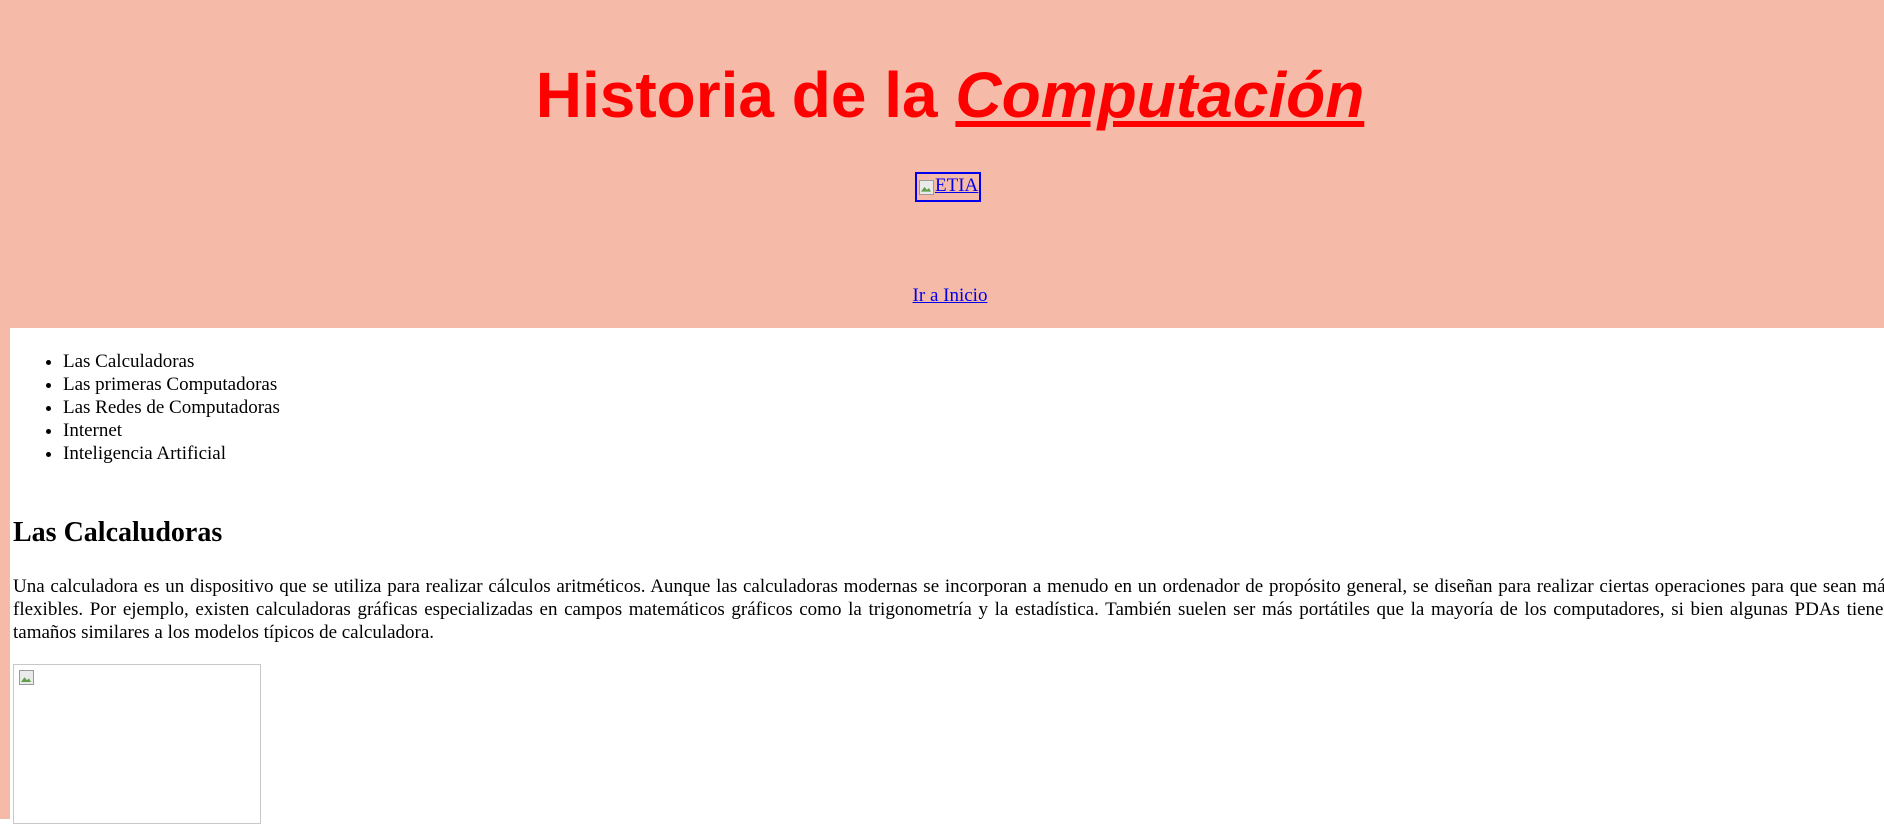  What do you see at coordinates (654, 94) in the screenshot?
I see `title-historia: Historia` at bounding box center [654, 94].